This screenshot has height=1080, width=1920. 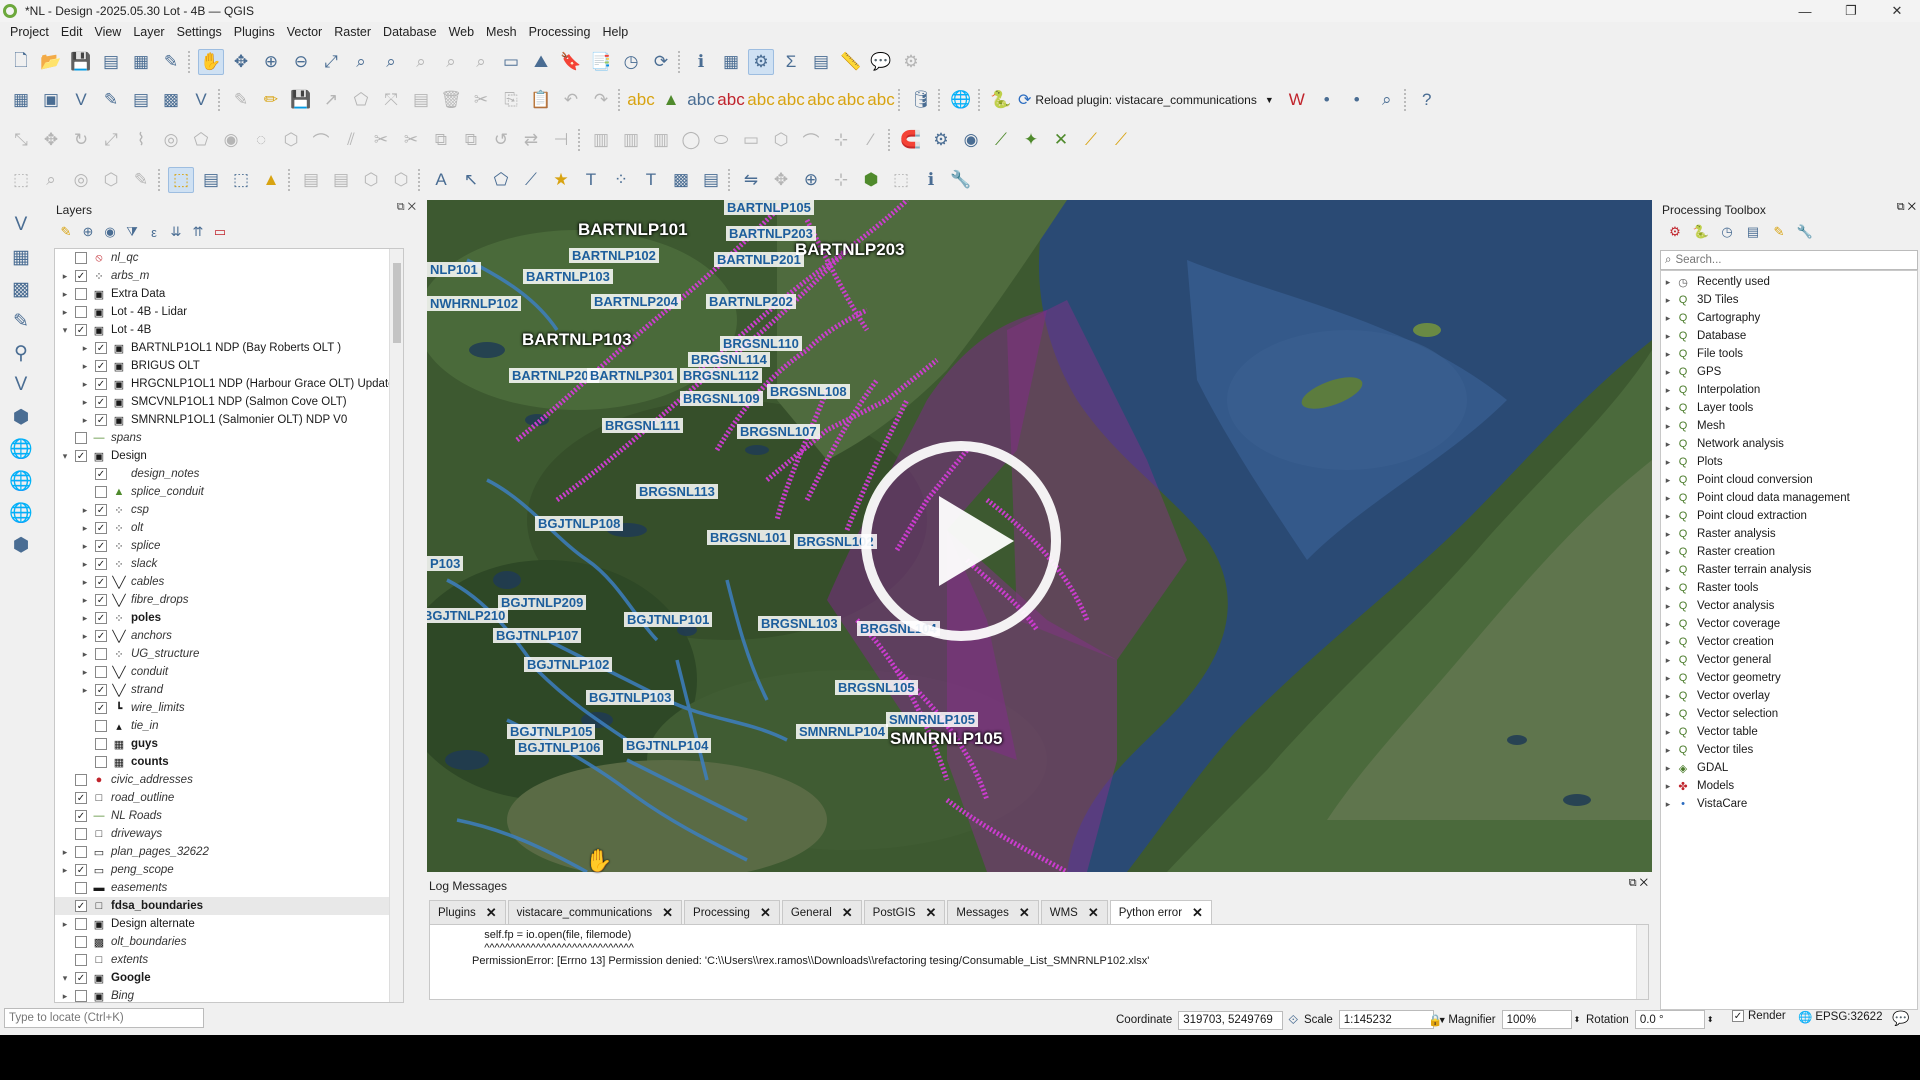 What do you see at coordinates (229, 528) in the screenshot?
I see `layer-row: ▸ ✓ ⁘ olt` at bounding box center [229, 528].